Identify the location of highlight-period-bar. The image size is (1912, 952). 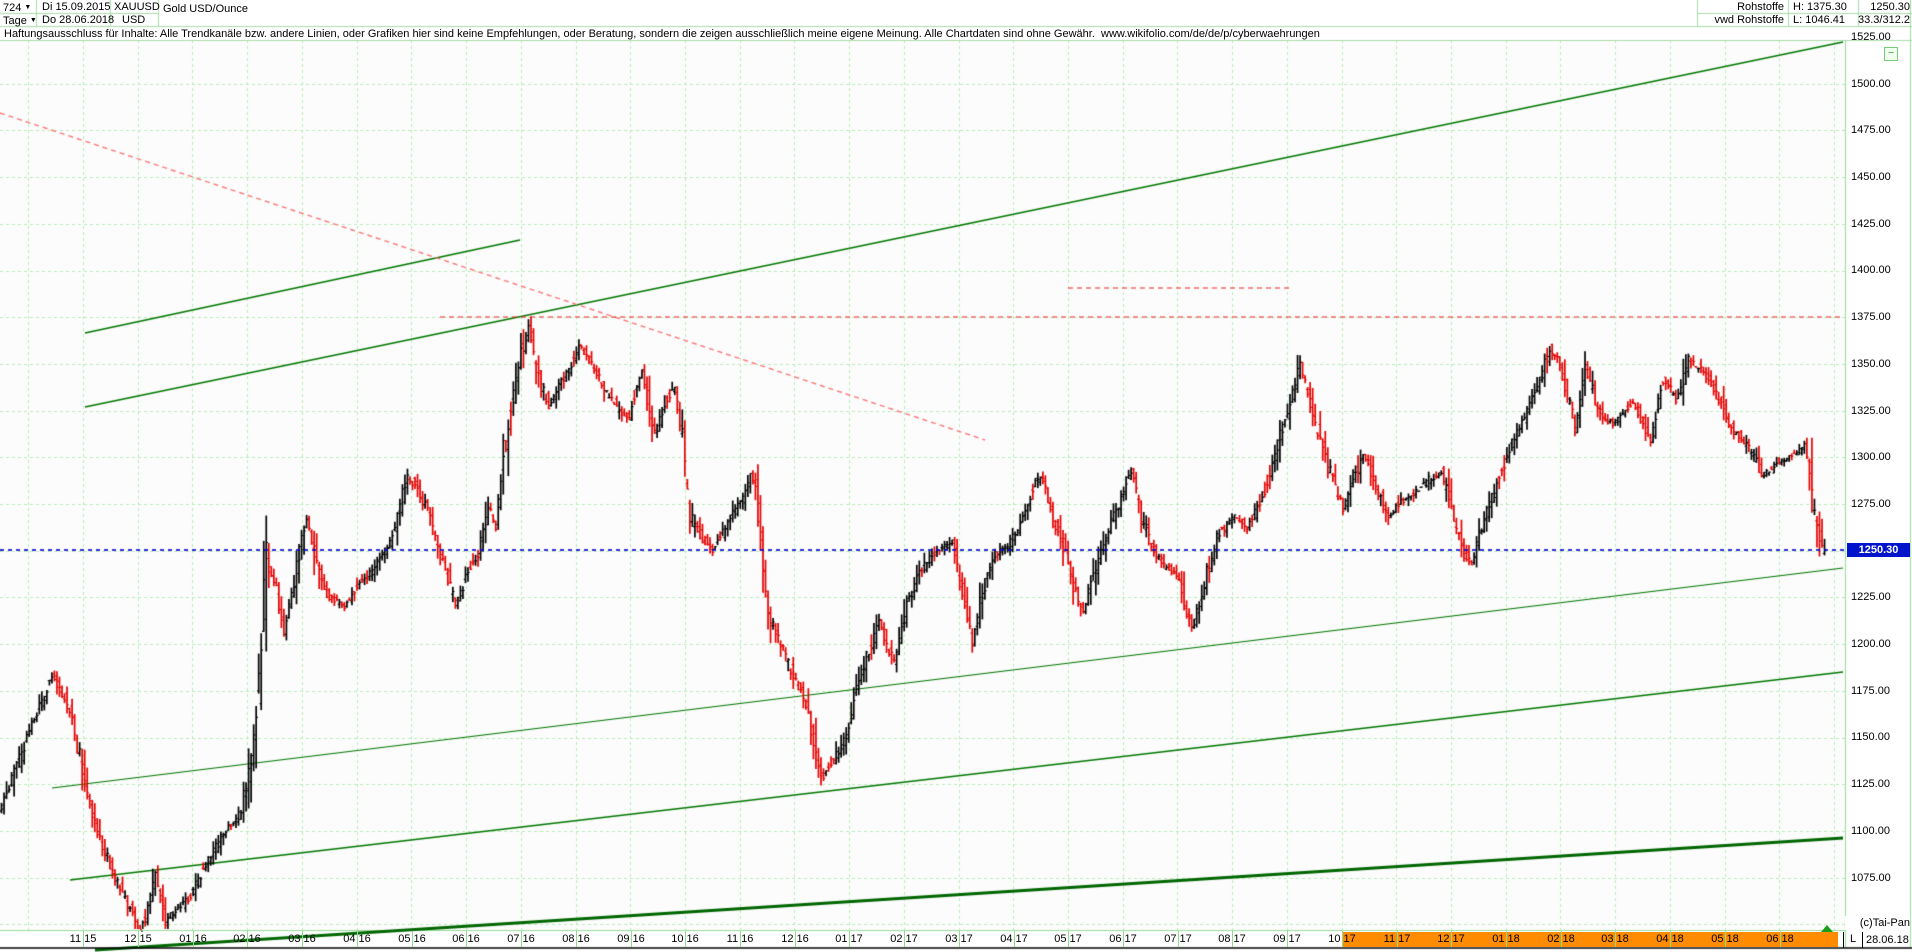
(1590, 939).